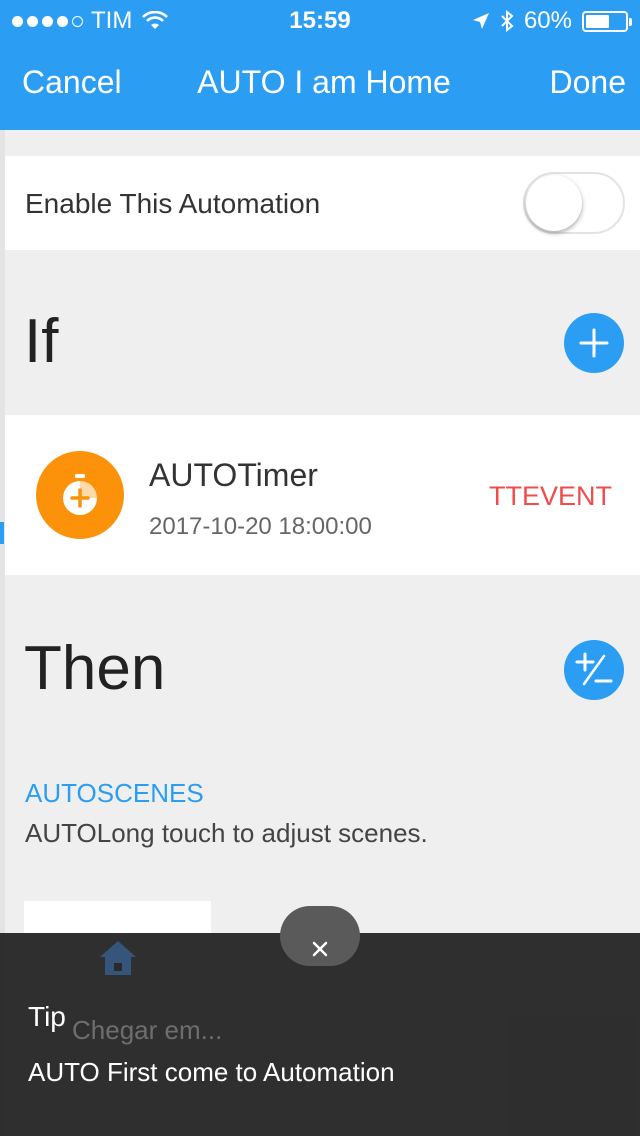  What do you see at coordinates (173, 203) in the screenshot?
I see `enable-automation-label: Enable This Automation` at bounding box center [173, 203].